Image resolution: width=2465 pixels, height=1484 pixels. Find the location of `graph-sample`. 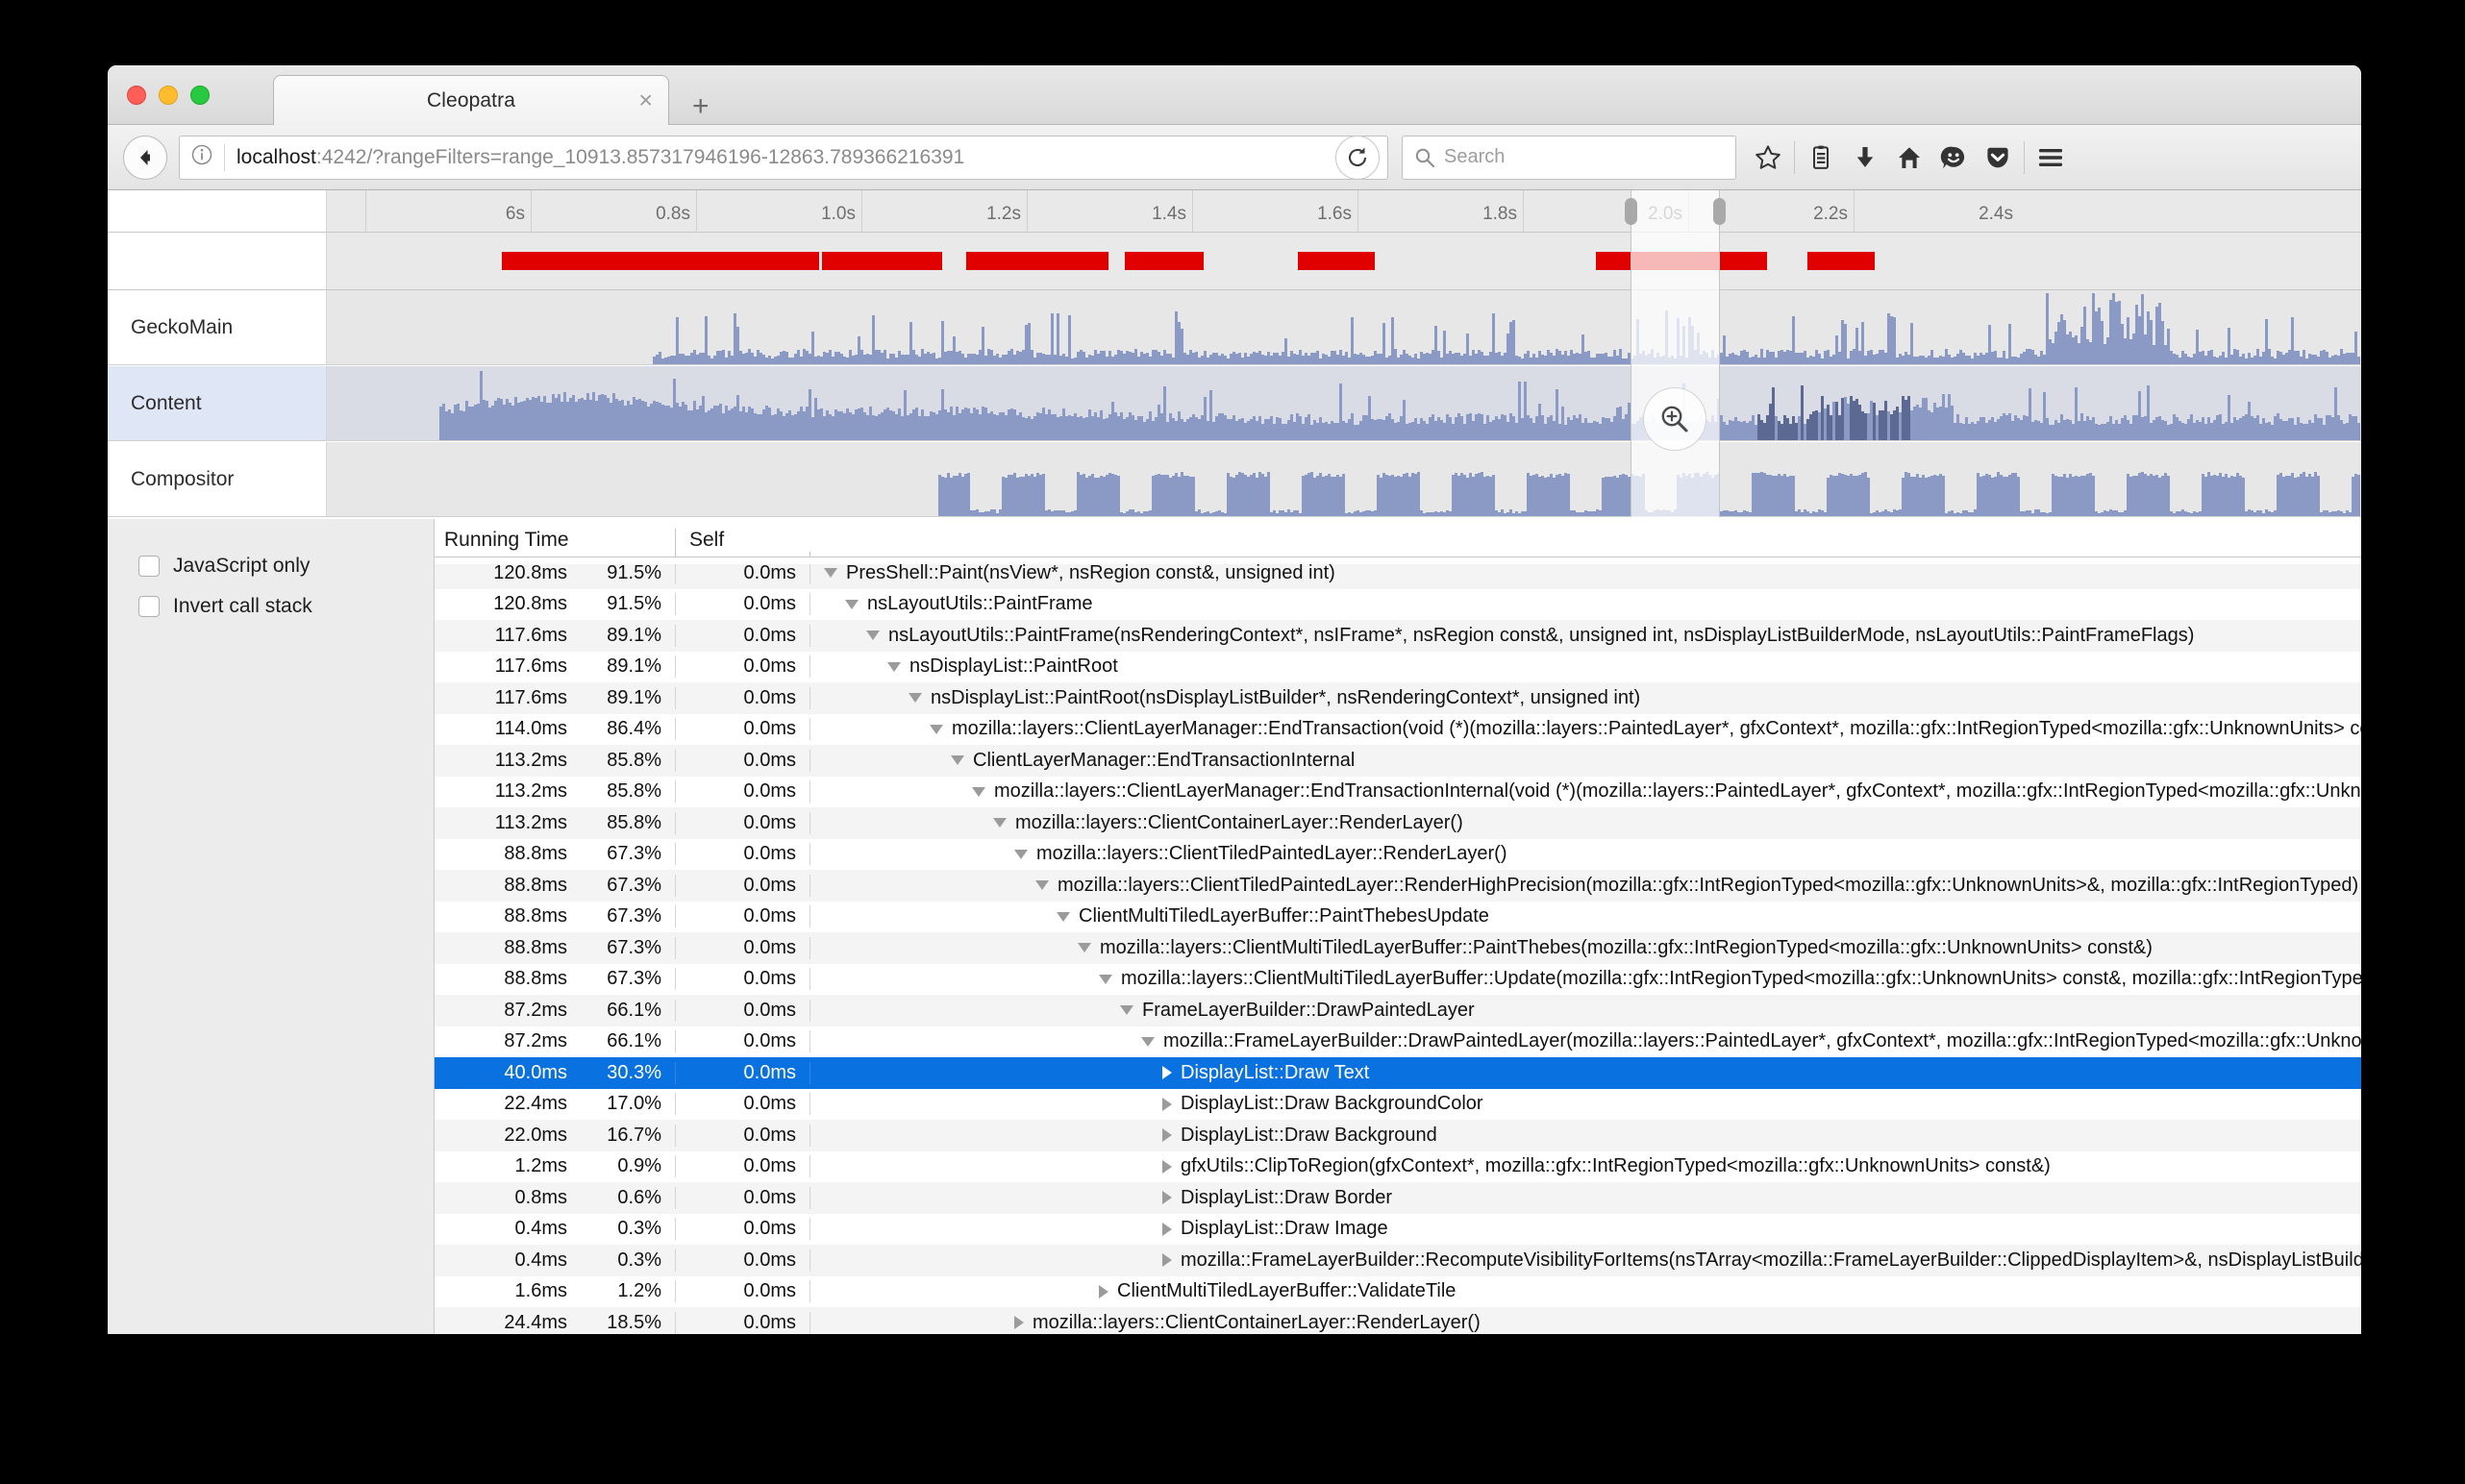

graph-sample is located at coordinates (2093, 496).